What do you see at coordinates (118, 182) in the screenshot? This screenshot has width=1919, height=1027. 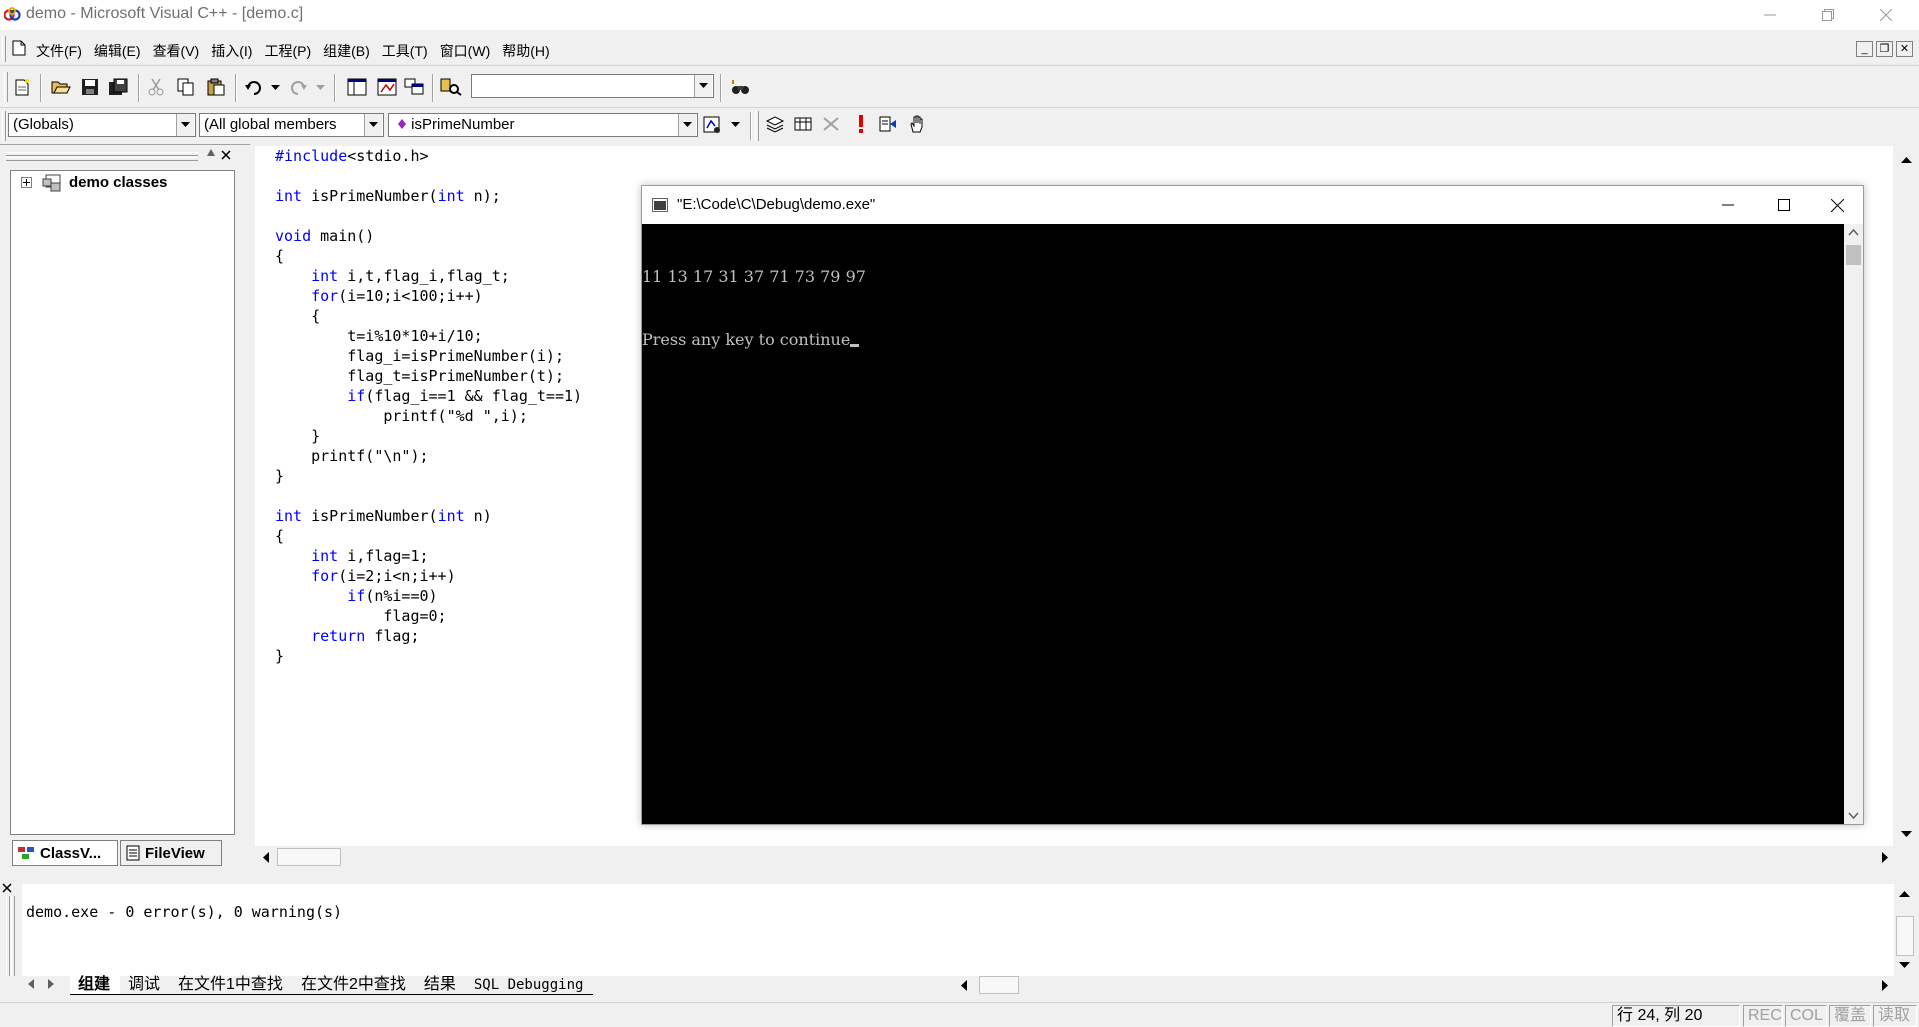 I see `tree-root-label: demo classes` at bounding box center [118, 182].